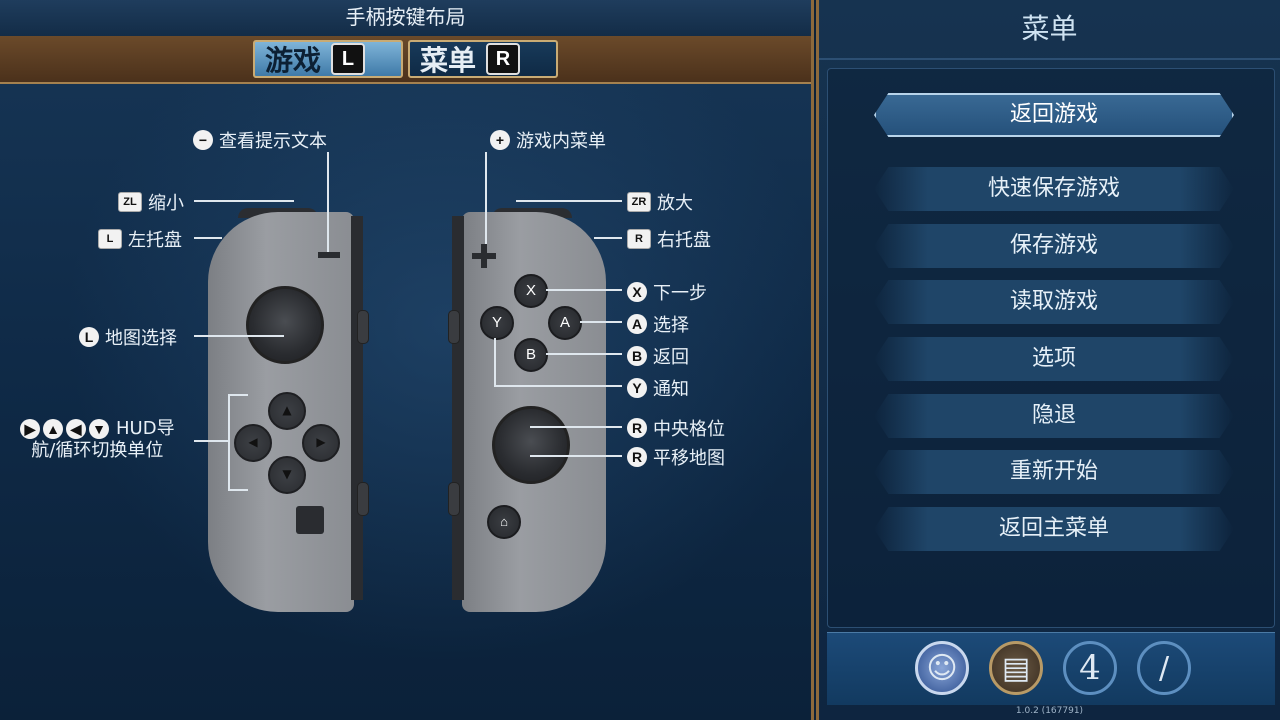 The width and height of the screenshot is (1280, 720). I want to click on leader-line-l, so click(208, 238).